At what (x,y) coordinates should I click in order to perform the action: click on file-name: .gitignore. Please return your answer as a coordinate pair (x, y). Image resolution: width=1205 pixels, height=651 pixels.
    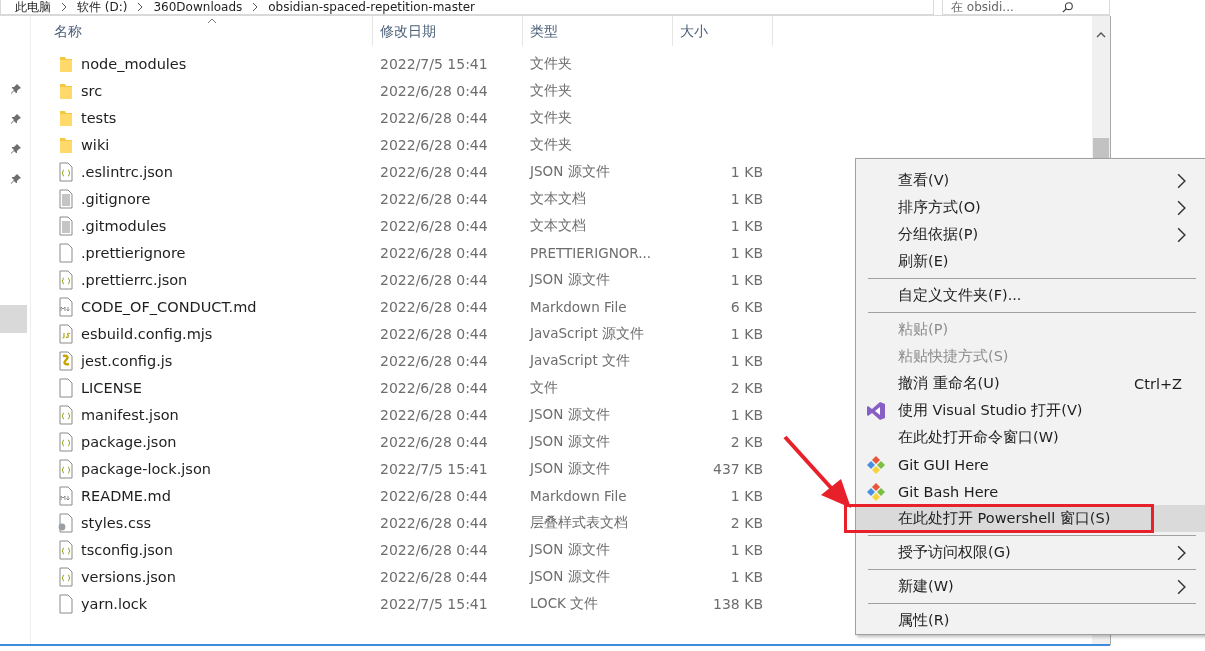
    Looking at the image, I should click on (116, 198).